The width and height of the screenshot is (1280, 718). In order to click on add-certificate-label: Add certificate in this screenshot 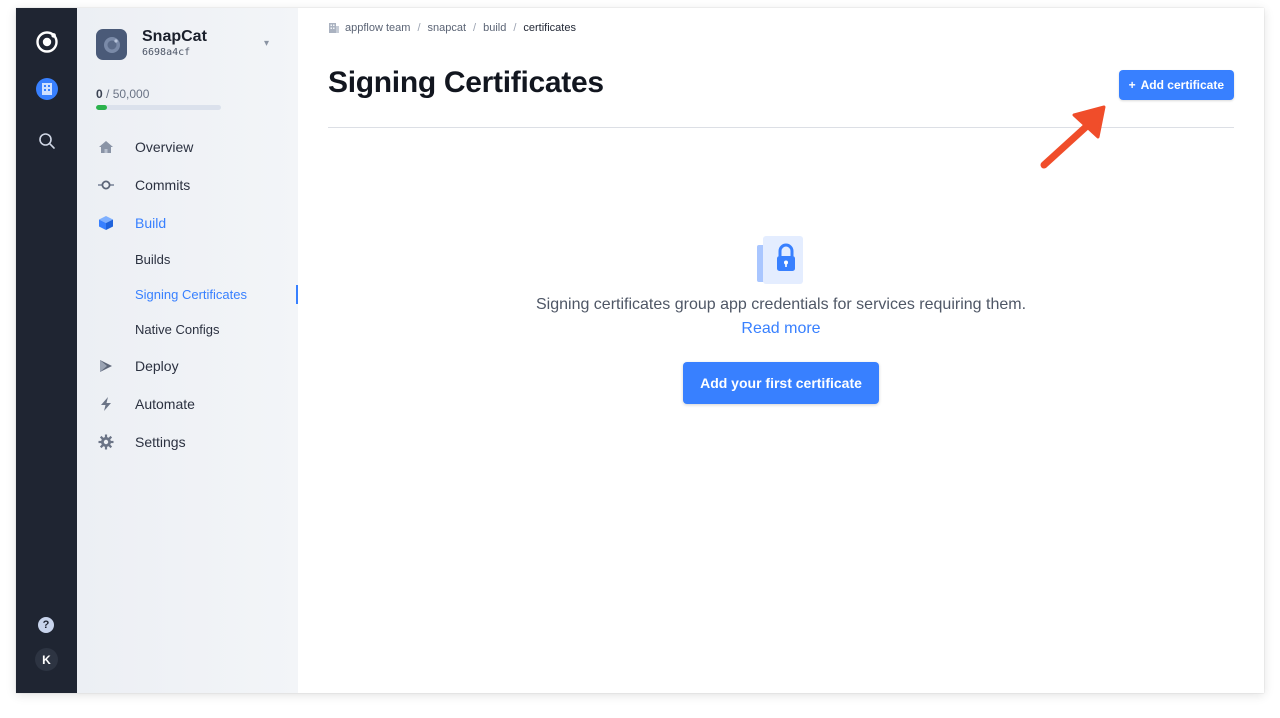, I will do `click(1182, 85)`.